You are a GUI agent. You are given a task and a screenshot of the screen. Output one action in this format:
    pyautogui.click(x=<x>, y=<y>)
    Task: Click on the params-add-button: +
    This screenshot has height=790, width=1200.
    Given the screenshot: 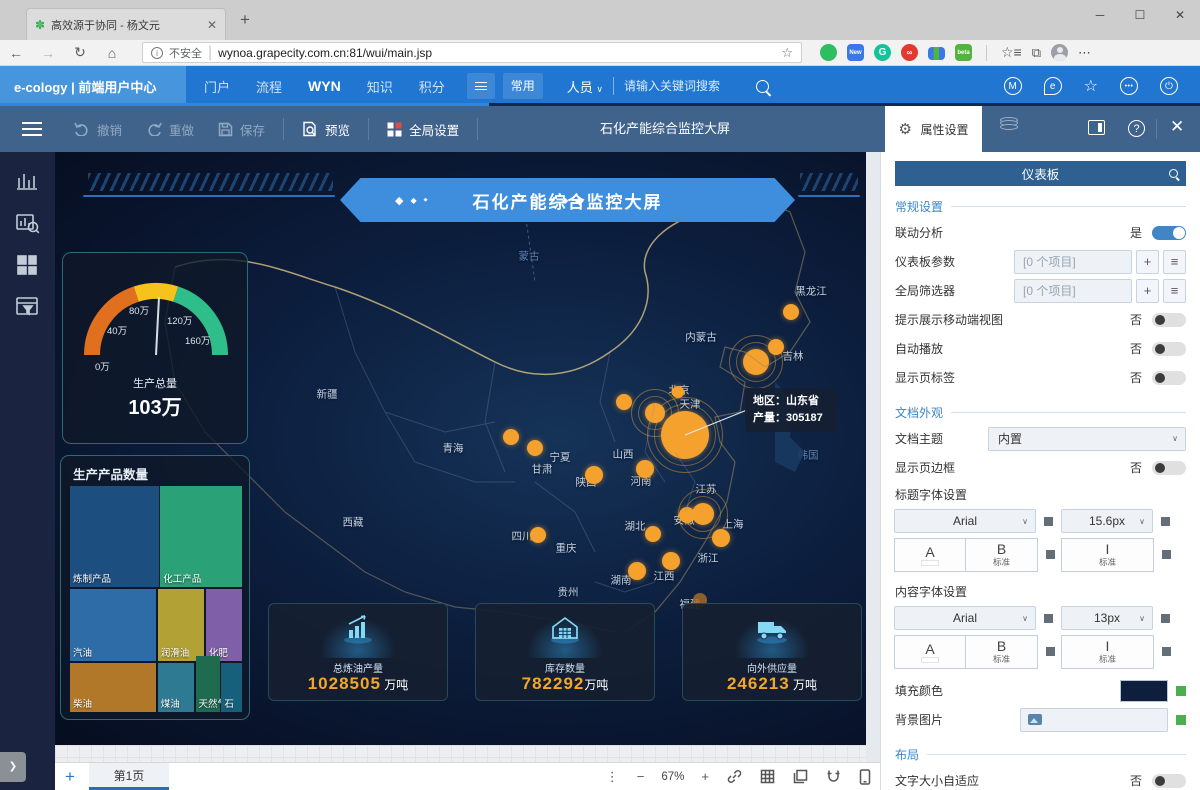 What is the action you would take?
    pyautogui.click(x=1147, y=261)
    